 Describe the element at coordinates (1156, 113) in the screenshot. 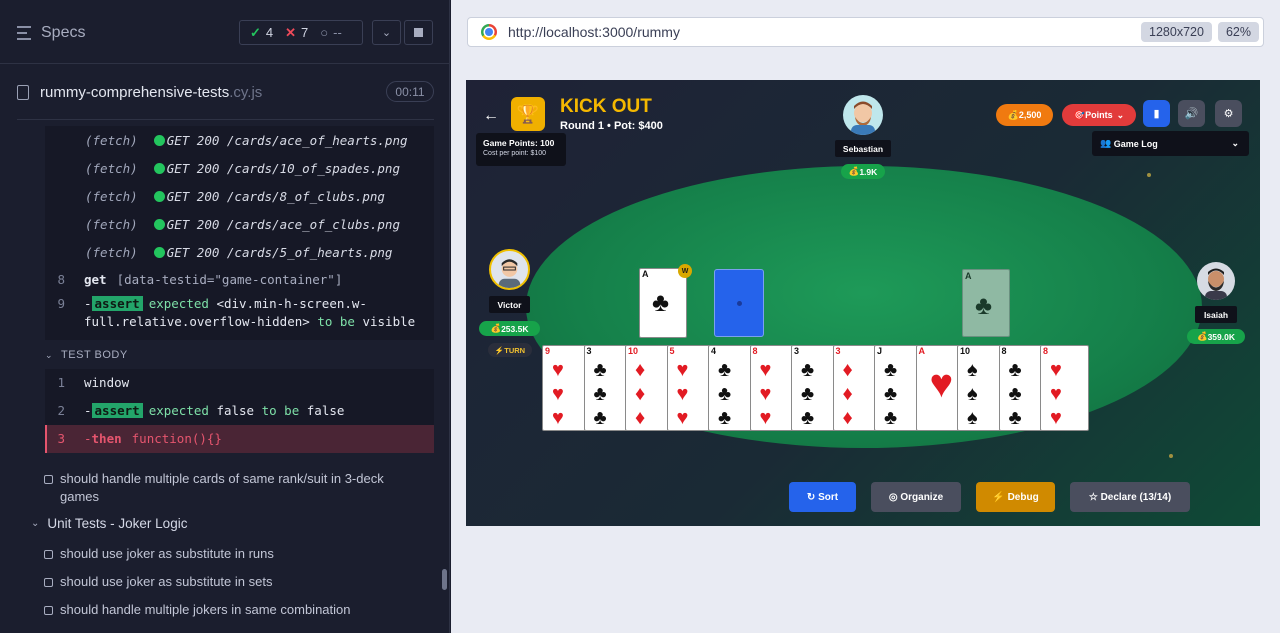

I see `book-button: ▮` at that location.